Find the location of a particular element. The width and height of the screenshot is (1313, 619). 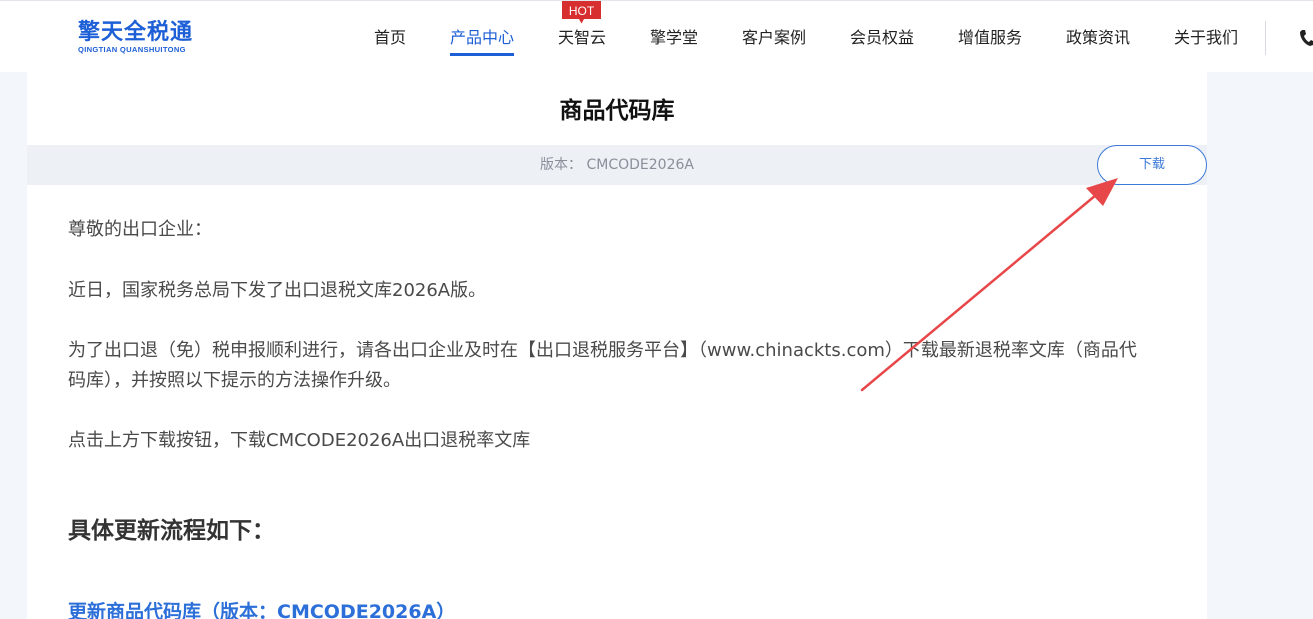

logo-name-en: QINGTIAN QUANSHUITONG is located at coordinates (132, 49).